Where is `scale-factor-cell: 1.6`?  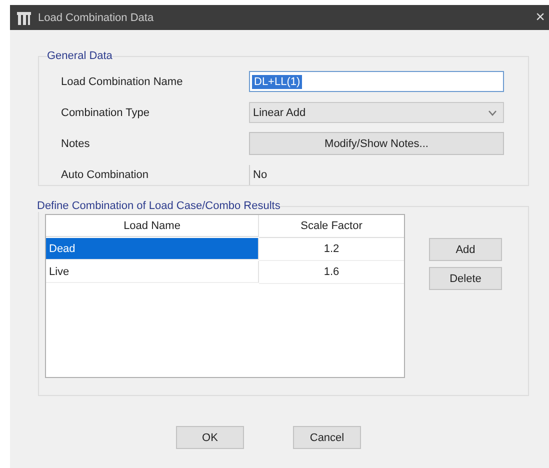 scale-factor-cell: 1.6 is located at coordinates (331, 272).